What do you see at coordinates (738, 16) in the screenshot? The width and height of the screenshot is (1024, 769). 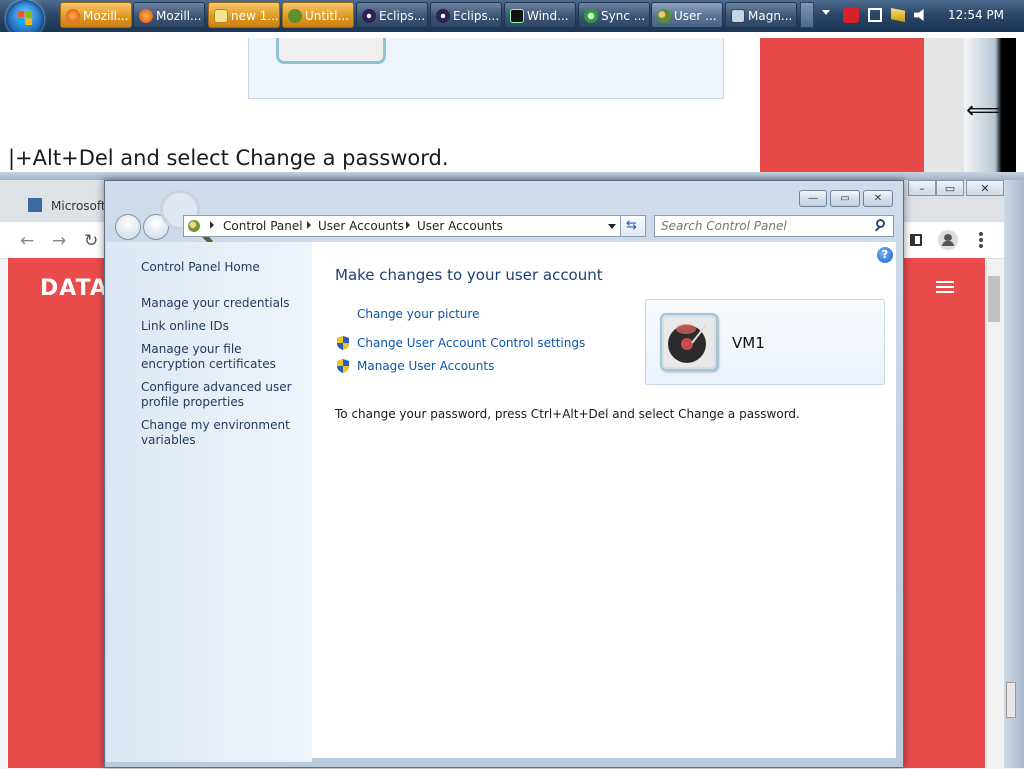 I see `magnifier-icon` at bounding box center [738, 16].